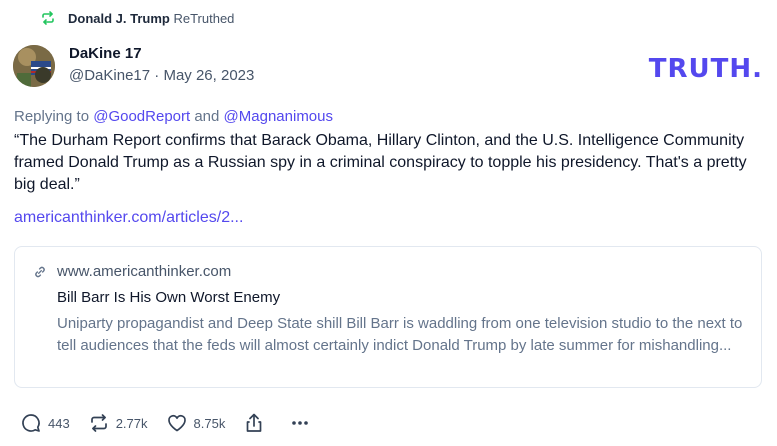  Describe the element at coordinates (144, 271) in the screenshot. I see `card-domain: www.americanthinker.com` at that location.